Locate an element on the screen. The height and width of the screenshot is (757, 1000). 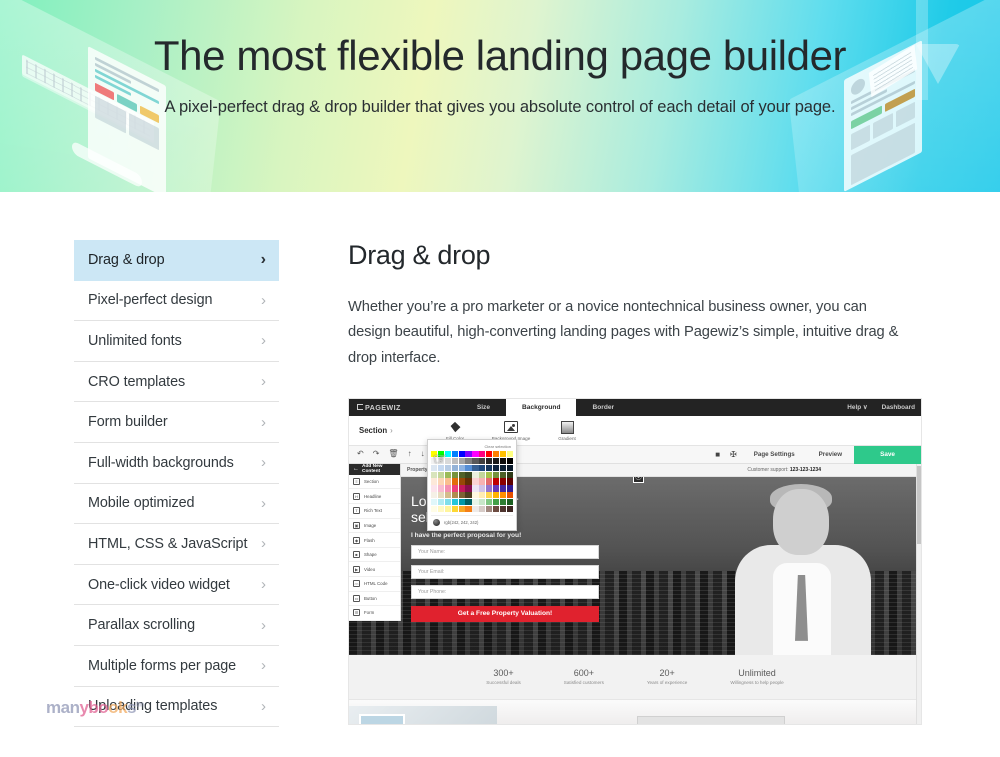
move-up-icon: ↑ is located at coordinates (410, 454).